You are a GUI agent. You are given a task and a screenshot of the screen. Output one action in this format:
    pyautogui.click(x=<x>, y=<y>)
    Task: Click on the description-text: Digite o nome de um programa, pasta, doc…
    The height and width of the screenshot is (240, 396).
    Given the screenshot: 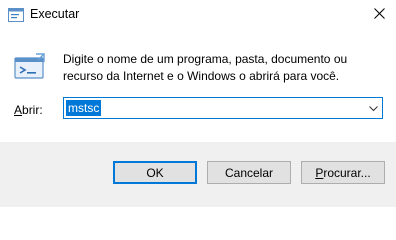 What is the action you would take?
    pyautogui.click(x=205, y=67)
    